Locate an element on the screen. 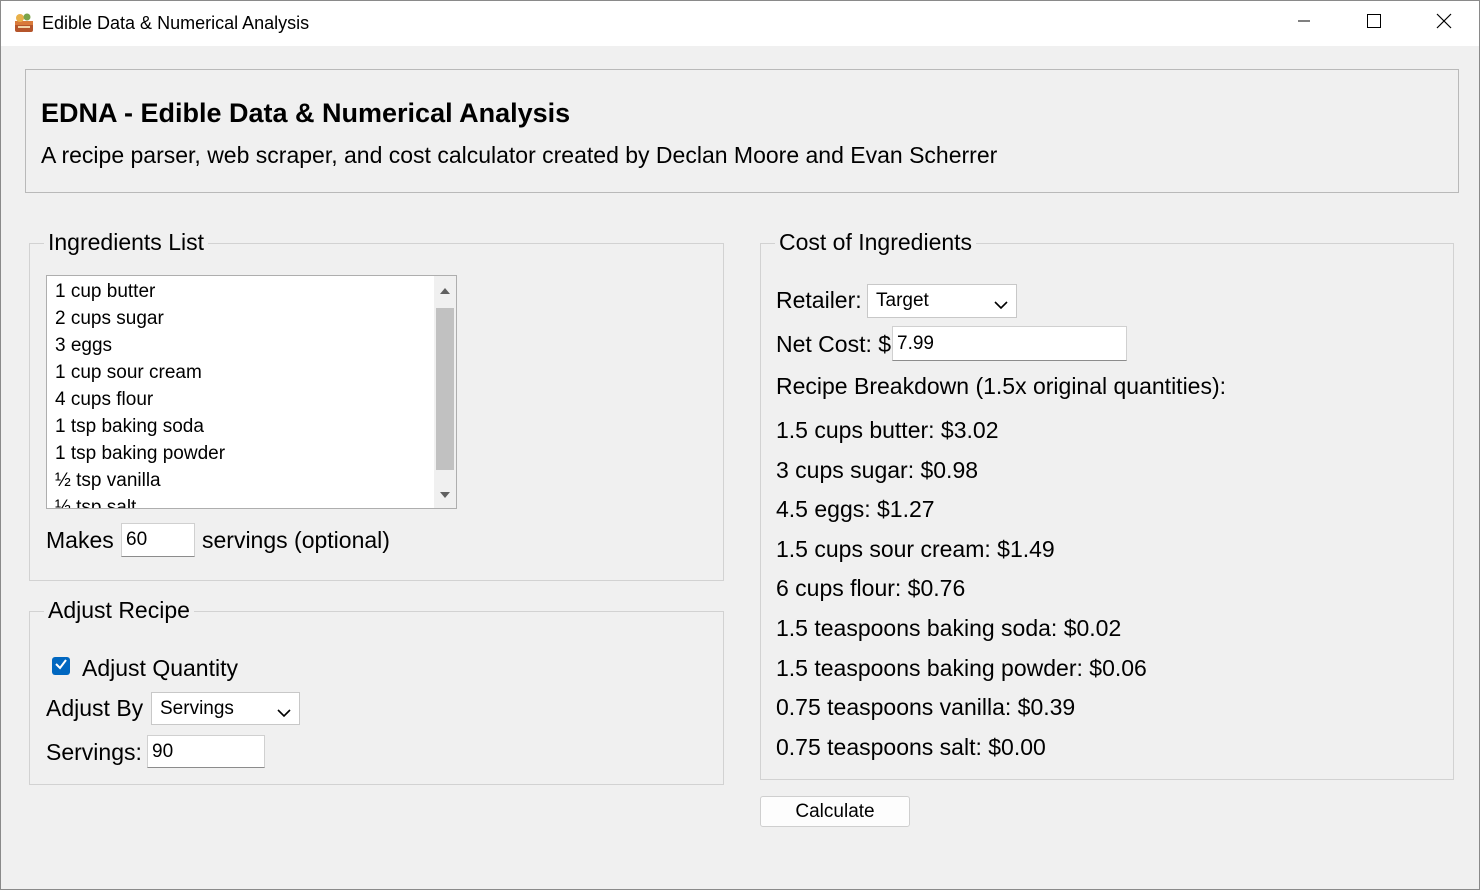 The image size is (1480, 890). net-cost-field is located at coordinates (1009, 343).